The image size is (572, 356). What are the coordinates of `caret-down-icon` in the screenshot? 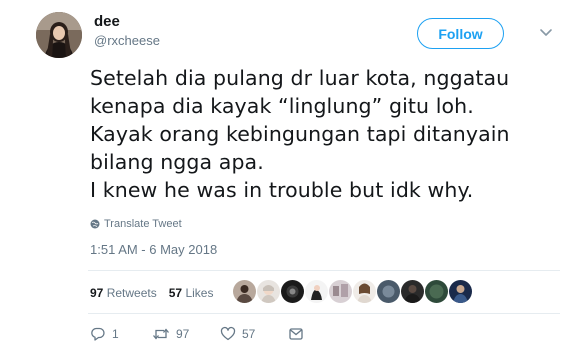 It's located at (546, 32).